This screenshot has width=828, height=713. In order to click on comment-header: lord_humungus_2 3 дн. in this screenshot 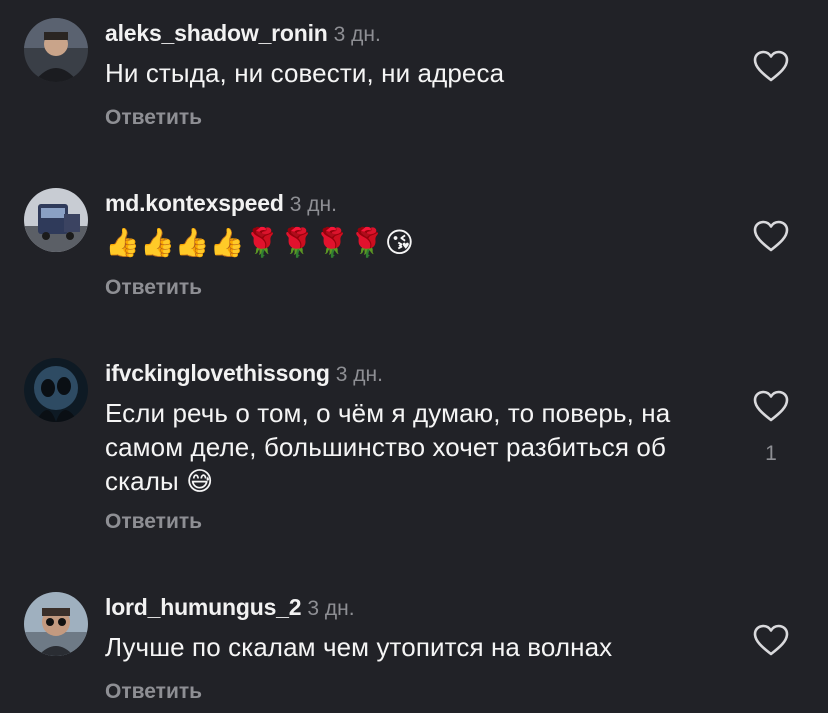, I will do `click(230, 609)`.